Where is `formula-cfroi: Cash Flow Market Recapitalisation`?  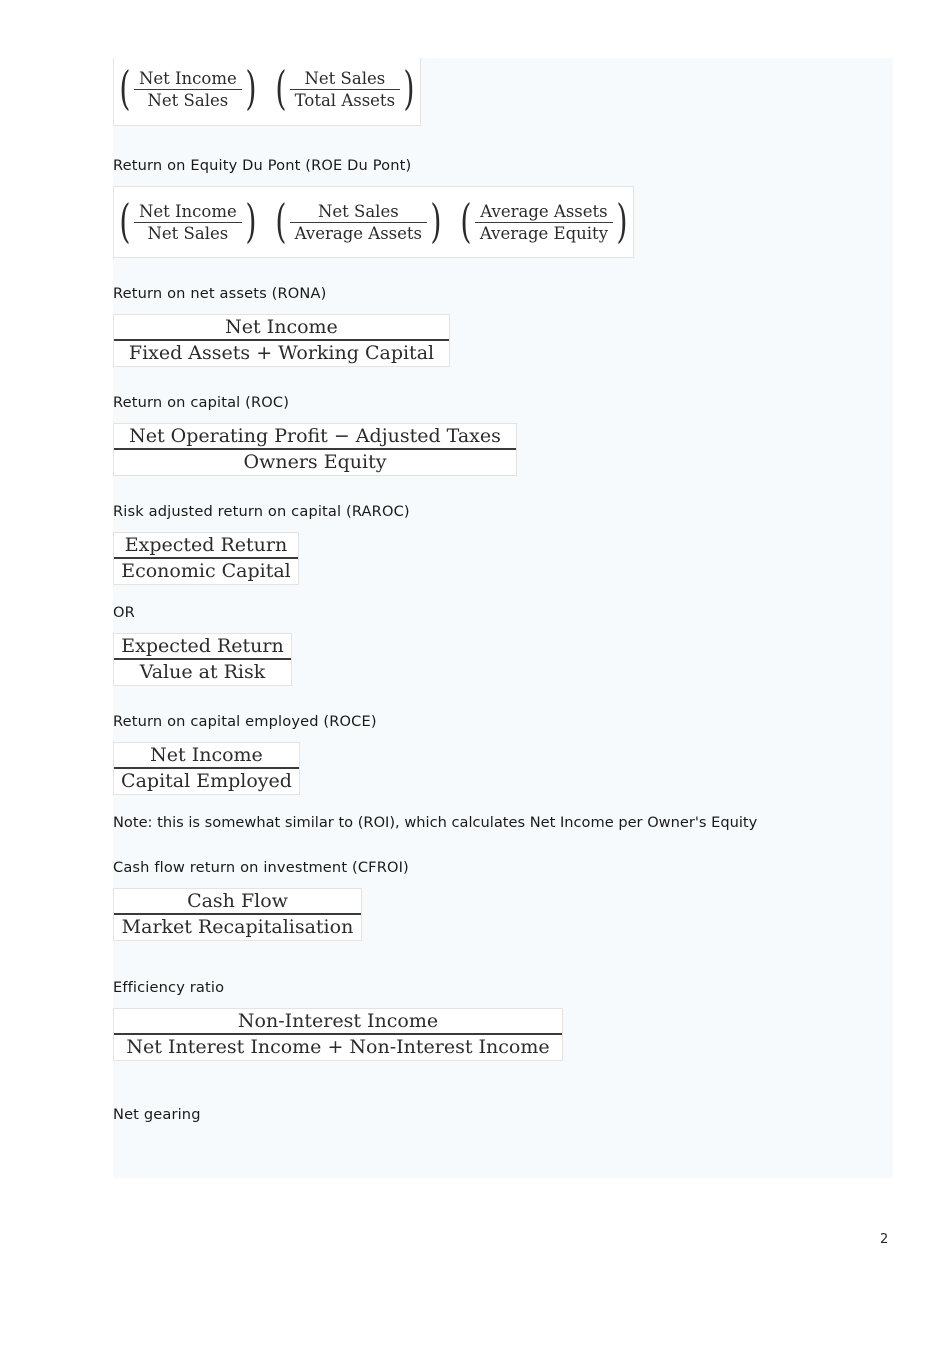 formula-cfroi: Cash Flow Market Recapitalisation is located at coordinates (237, 914).